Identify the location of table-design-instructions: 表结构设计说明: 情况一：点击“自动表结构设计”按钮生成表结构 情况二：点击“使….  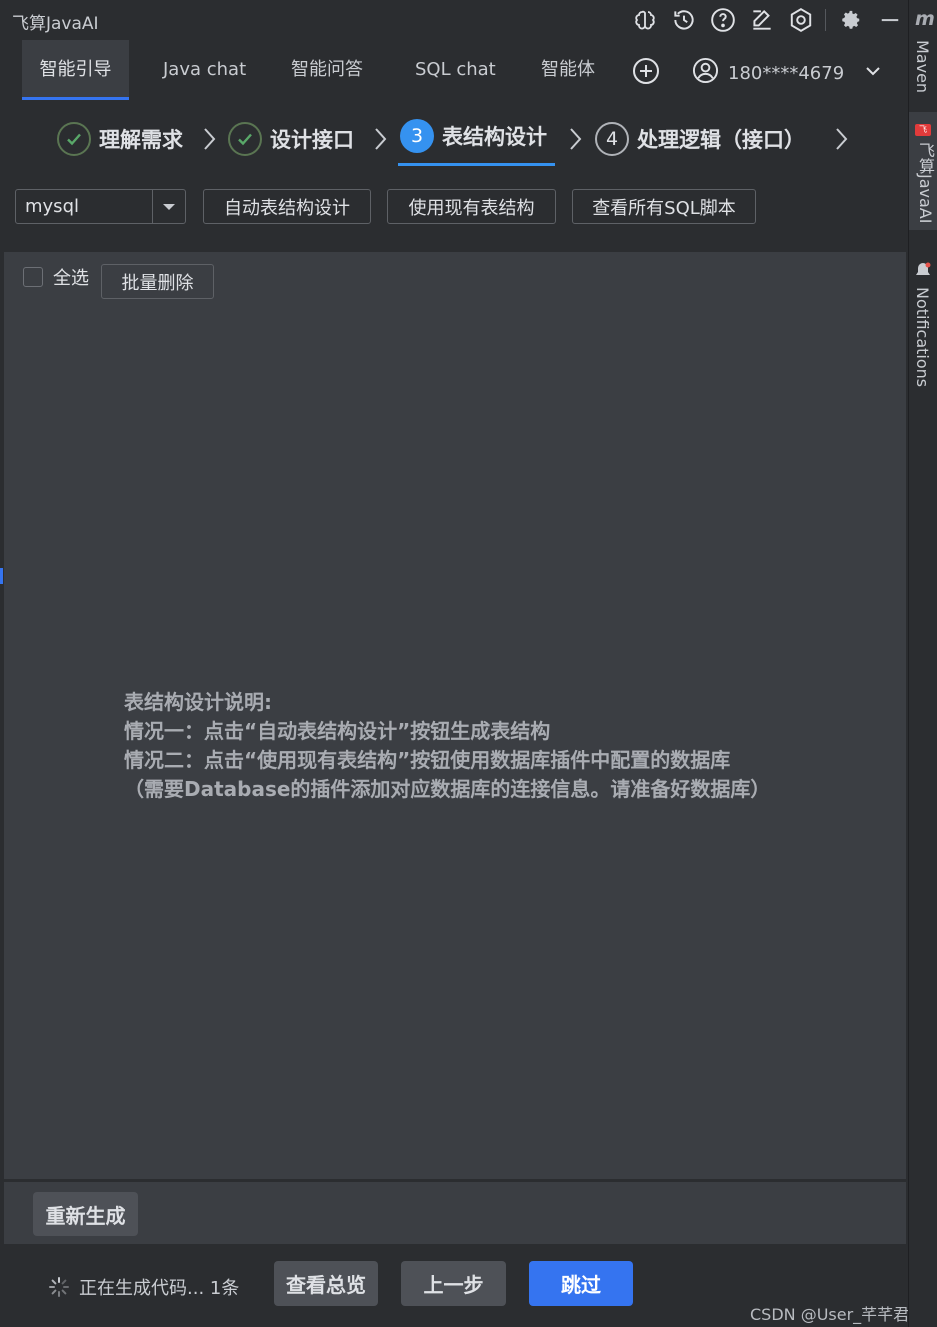
(447, 746).